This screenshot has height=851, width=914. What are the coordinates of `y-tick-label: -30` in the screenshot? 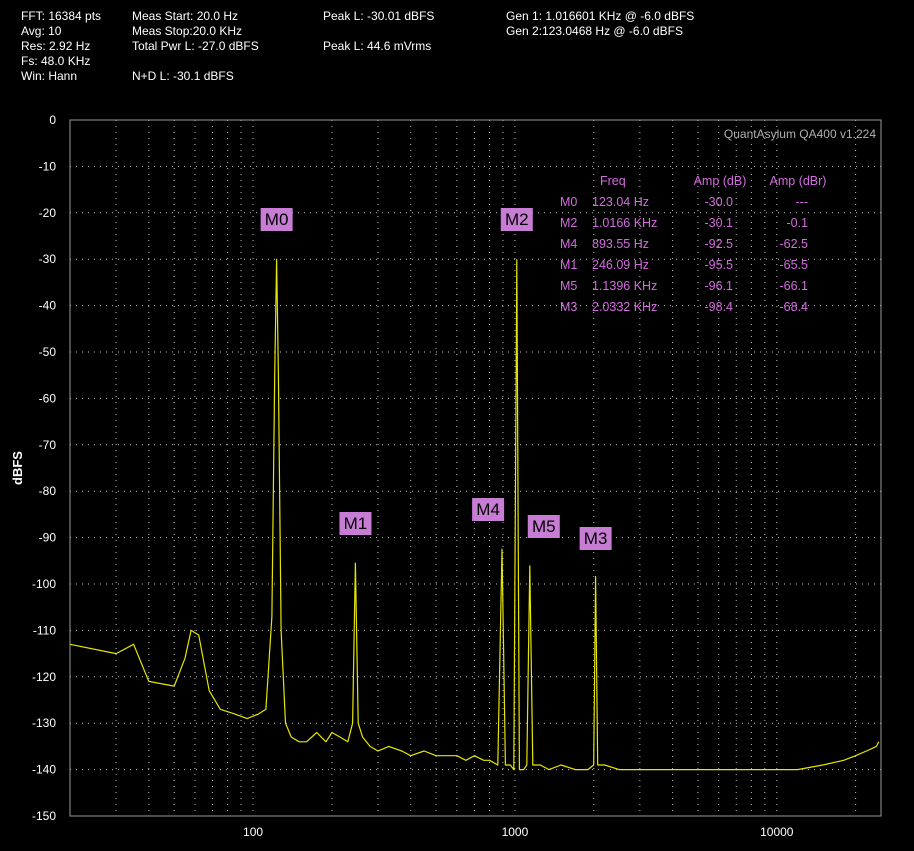 It's located at (48, 259).